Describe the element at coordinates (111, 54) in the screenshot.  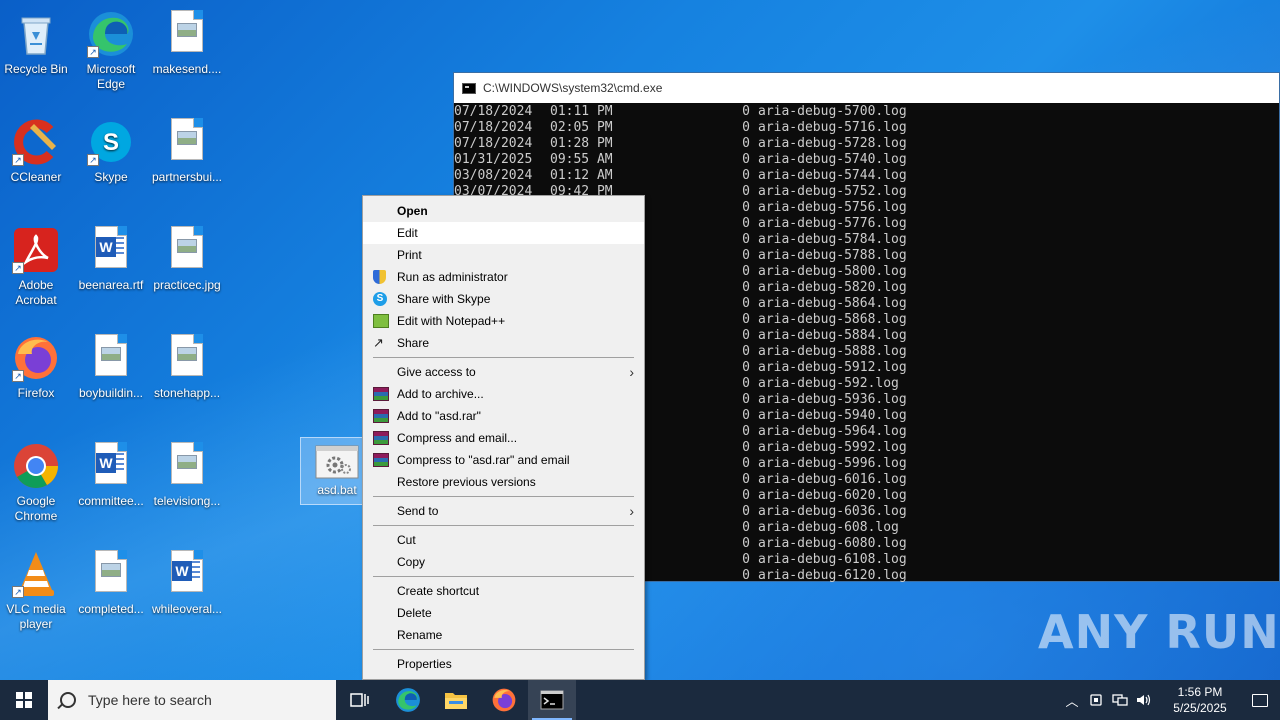
I see `desktop-icon-microsoft-edge: ↗ Microsoft Edge` at that location.